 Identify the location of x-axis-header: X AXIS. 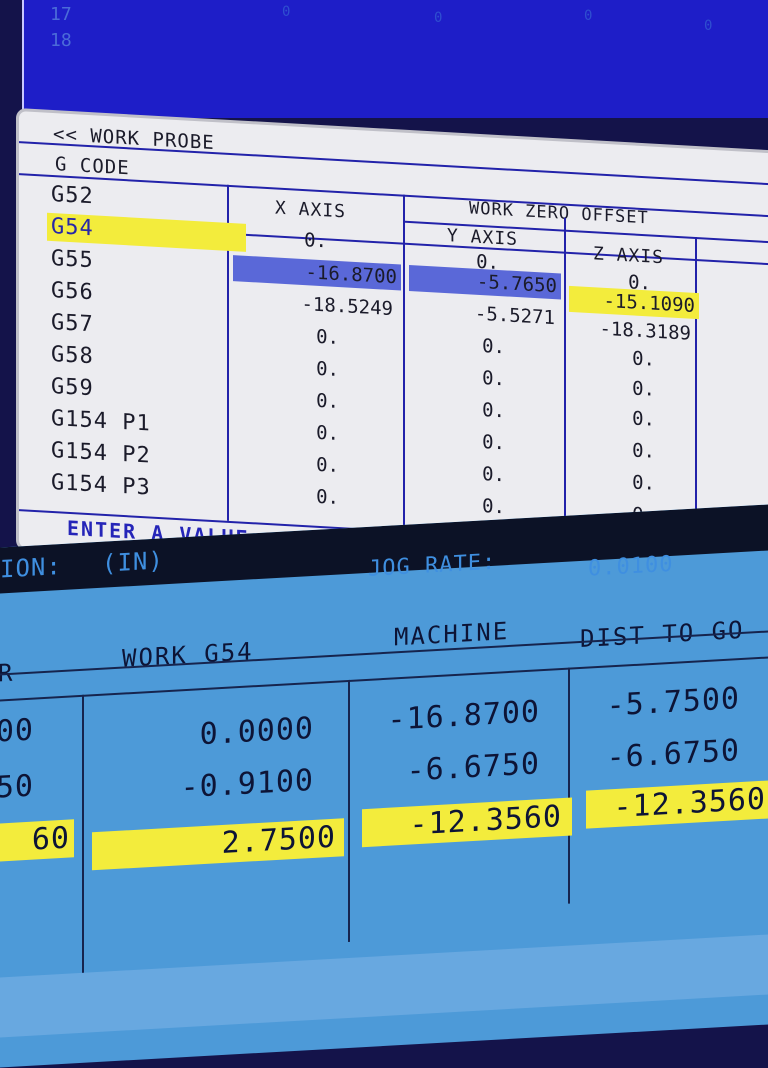
(311, 210).